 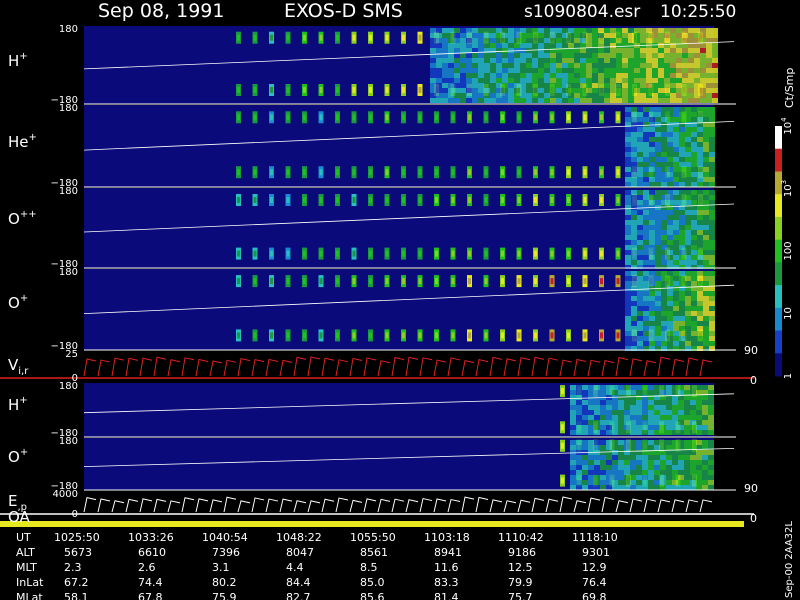 What do you see at coordinates (446, 595) in the screenshot?
I see `ephemeris-cell: 81.4` at bounding box center [446, 595].